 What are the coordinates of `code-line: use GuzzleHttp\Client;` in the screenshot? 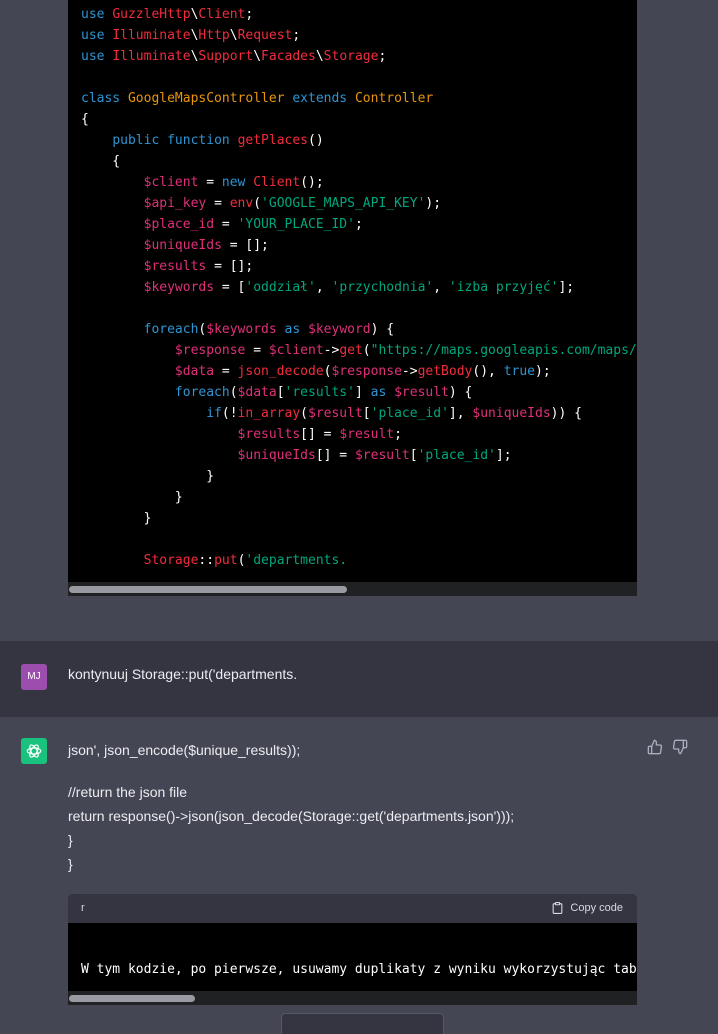 It's located at (359, 14).